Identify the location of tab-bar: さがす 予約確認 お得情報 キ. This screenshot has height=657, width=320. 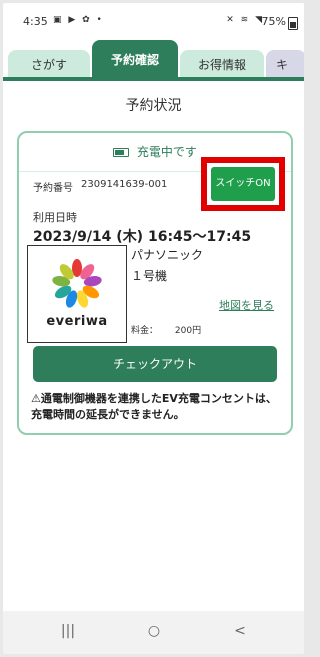
(153, 60).